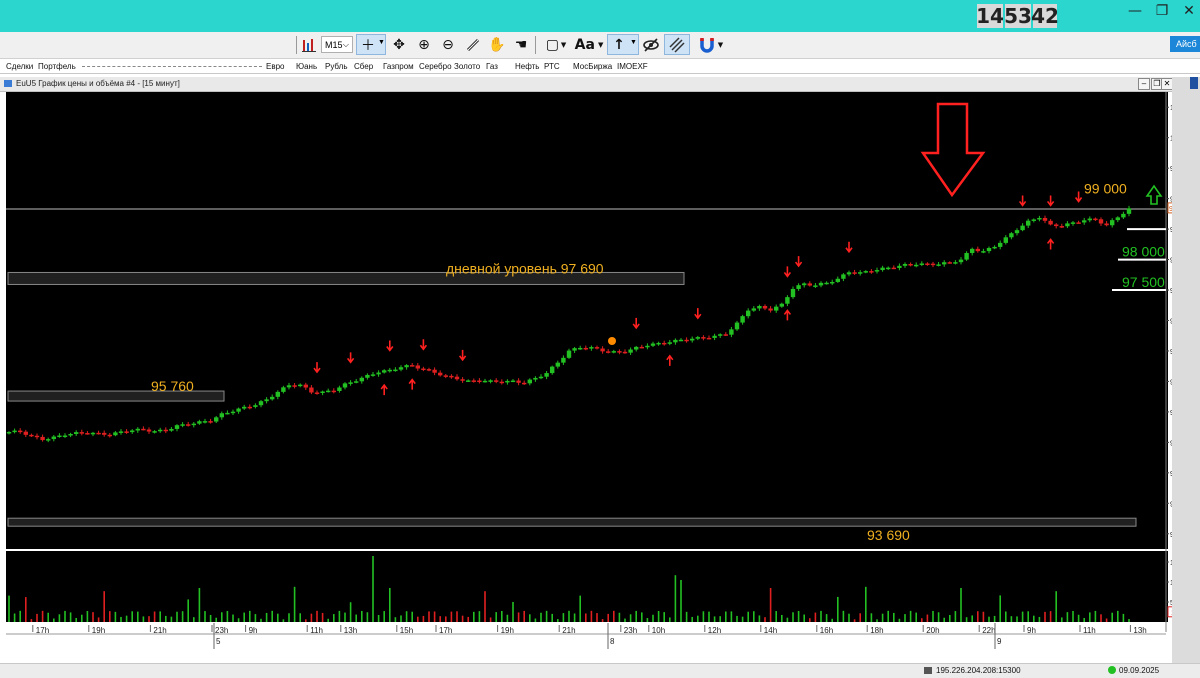  I want to click on tab-euro: Евро, so click(275, 66).